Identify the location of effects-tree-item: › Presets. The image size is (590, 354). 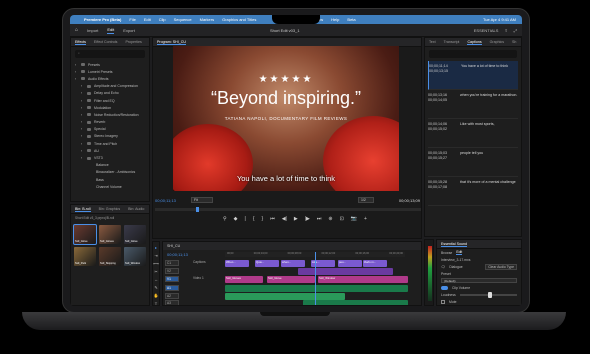
(110, 64).